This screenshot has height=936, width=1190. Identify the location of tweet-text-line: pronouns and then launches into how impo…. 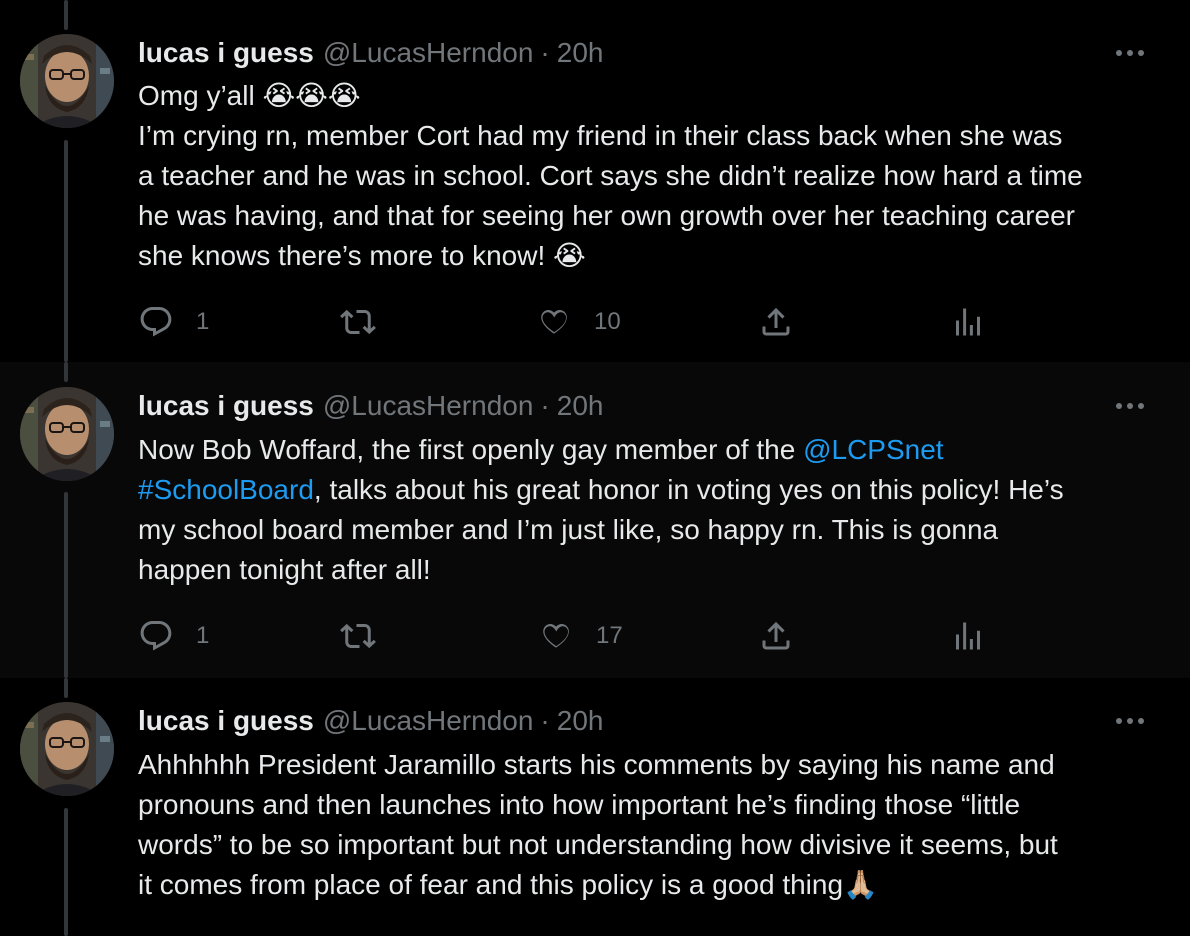
(579, 804).